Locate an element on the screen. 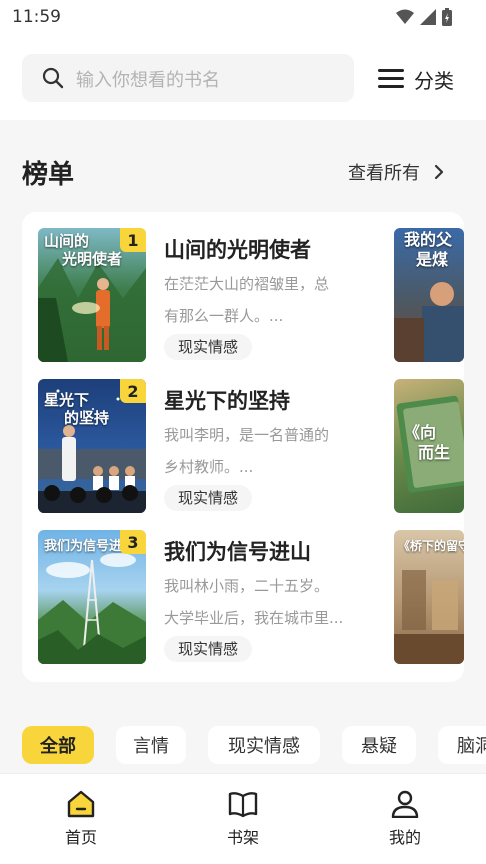  header: 输入你想看的书名 分类 is located at coordinates (243, 77).